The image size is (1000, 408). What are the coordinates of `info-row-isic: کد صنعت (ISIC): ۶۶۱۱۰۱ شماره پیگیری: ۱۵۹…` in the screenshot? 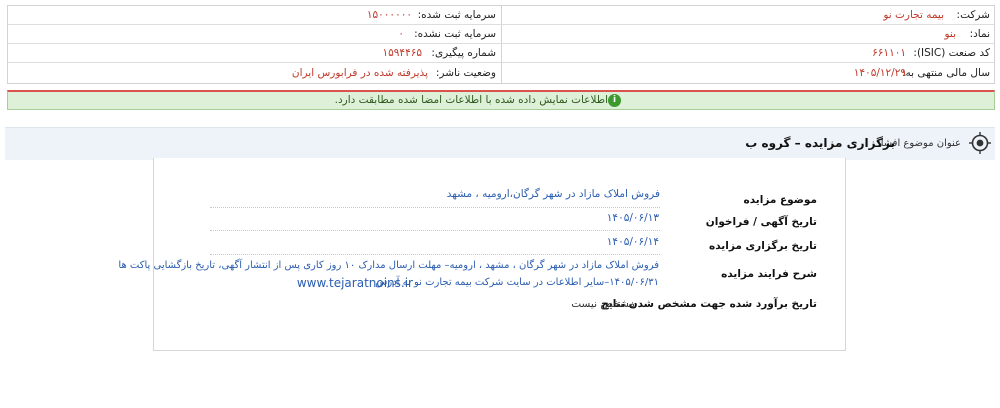 It's located at (501, 53).